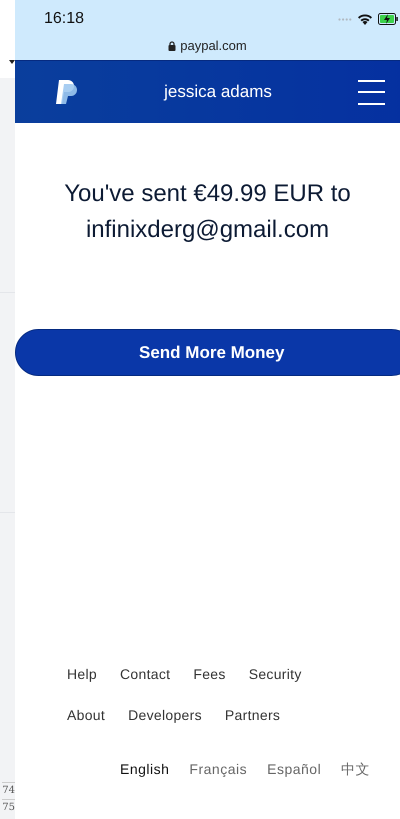  I want to click on footer-link: Contact, so click(145, 674).